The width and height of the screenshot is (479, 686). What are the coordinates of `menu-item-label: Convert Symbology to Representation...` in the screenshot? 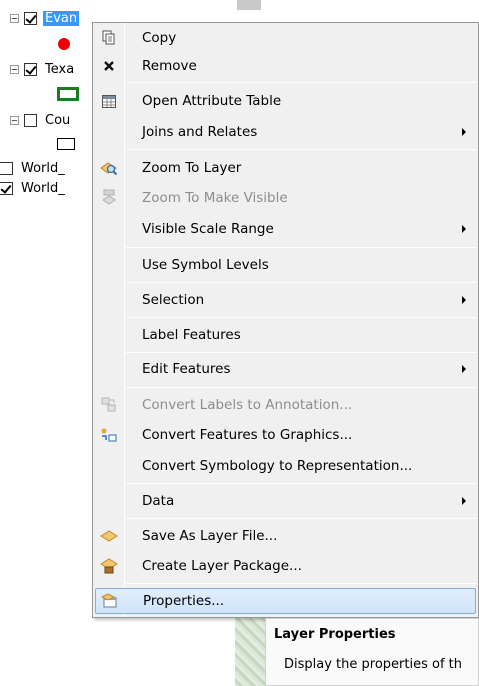 It's located at (277, 466).